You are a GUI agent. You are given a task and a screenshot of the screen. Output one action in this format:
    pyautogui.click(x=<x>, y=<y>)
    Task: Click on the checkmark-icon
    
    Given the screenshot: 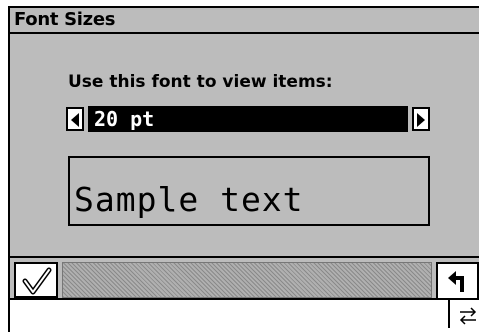 What is the action you would take?
    pyautogui.click(x=37, y=281)
    